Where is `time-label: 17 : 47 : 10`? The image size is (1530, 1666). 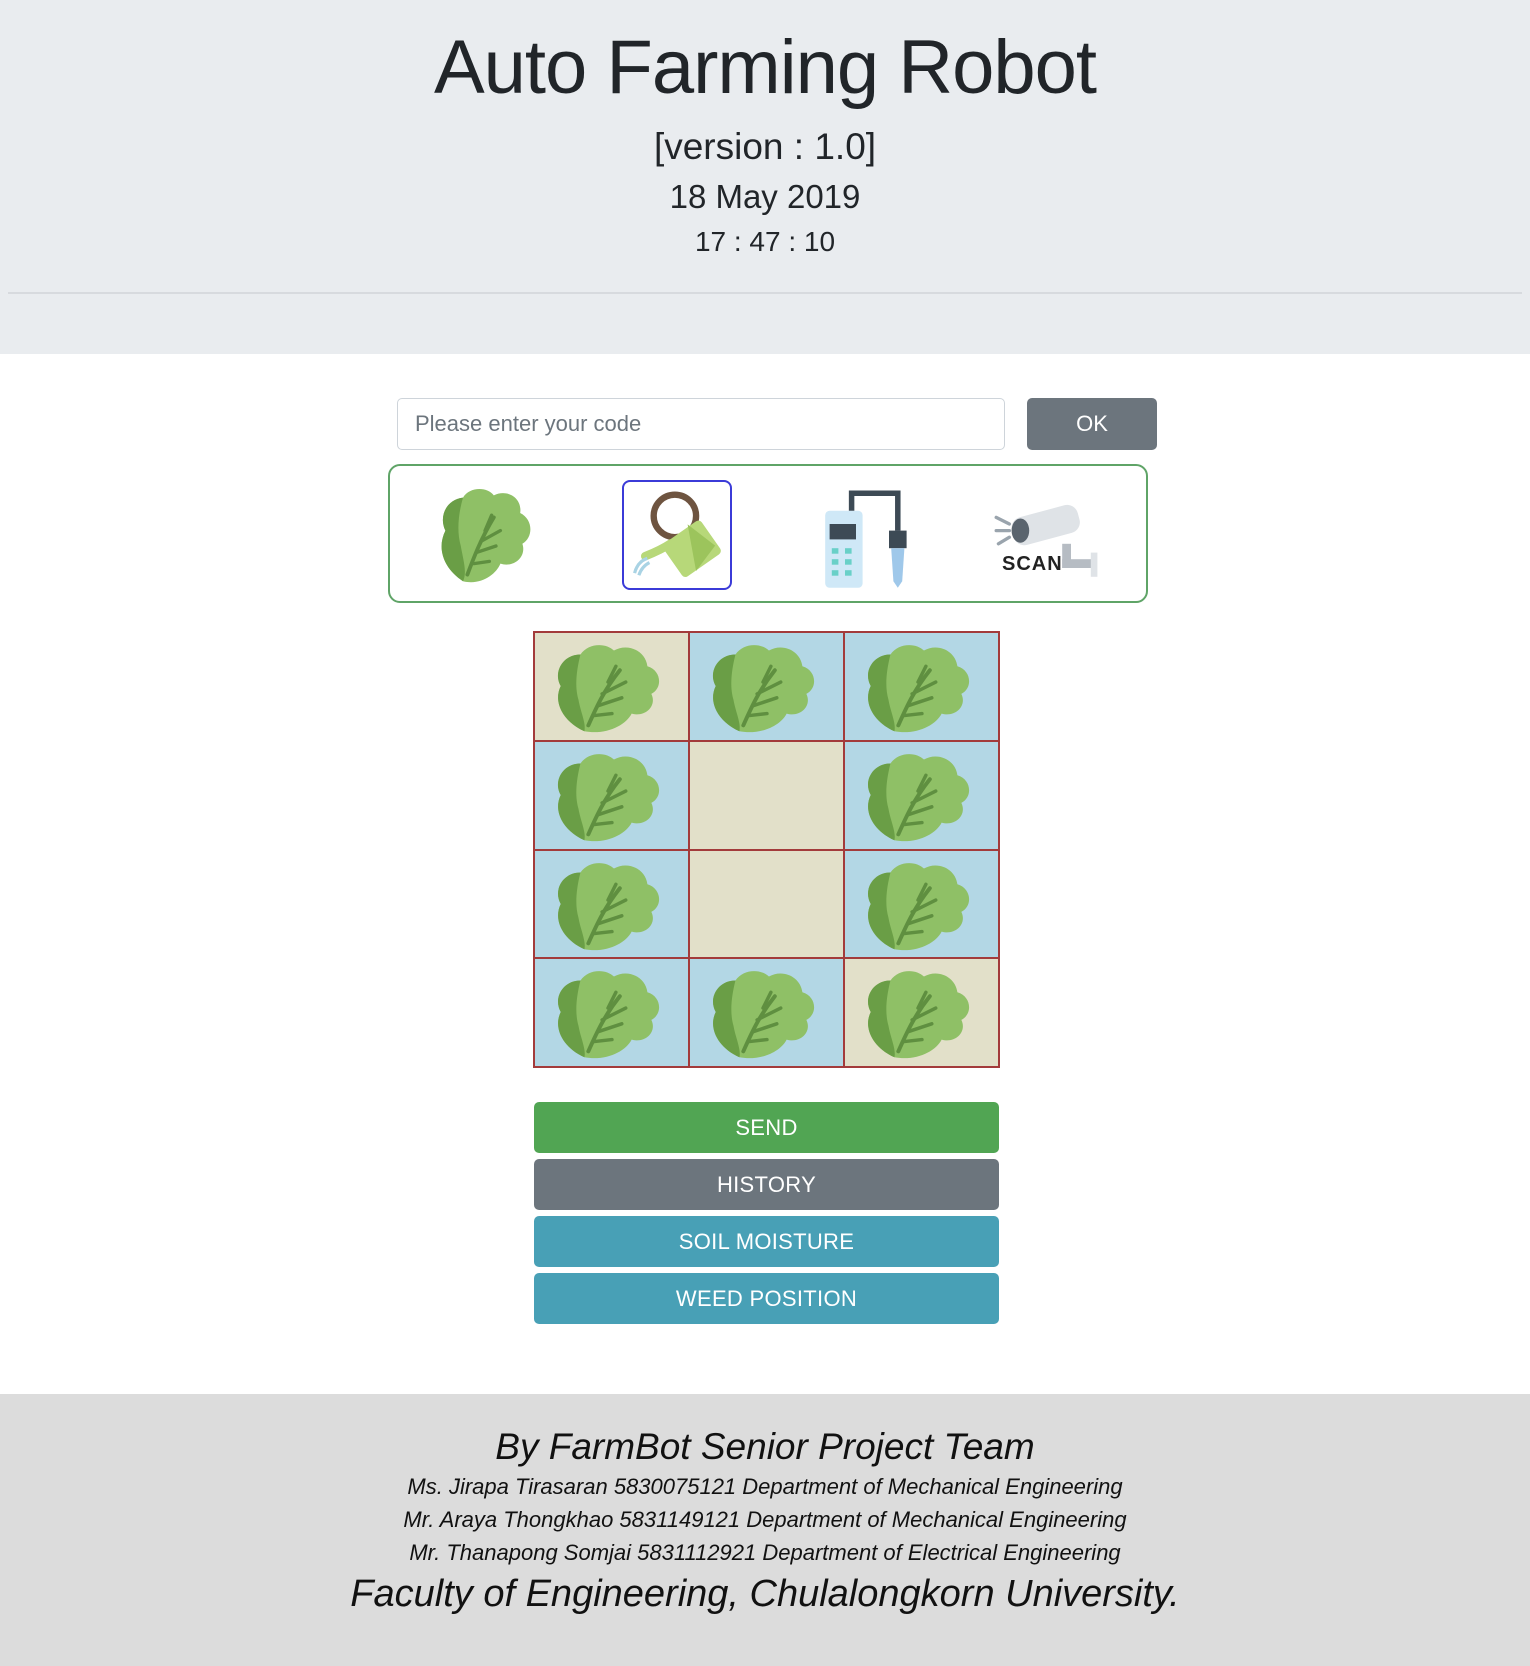
time-label: 17 : 47 : 10 is located at coordinates (765, 241).